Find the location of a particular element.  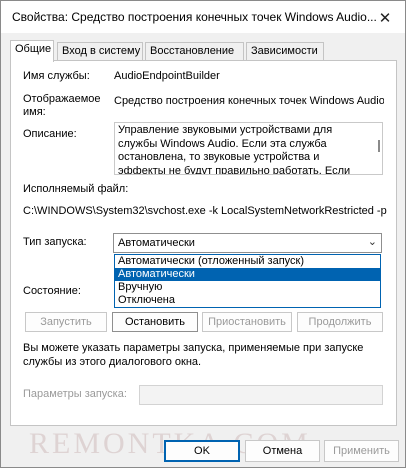

hint-text-line2: службы из этого диалогового окна. is located at coordinates (112, 362).